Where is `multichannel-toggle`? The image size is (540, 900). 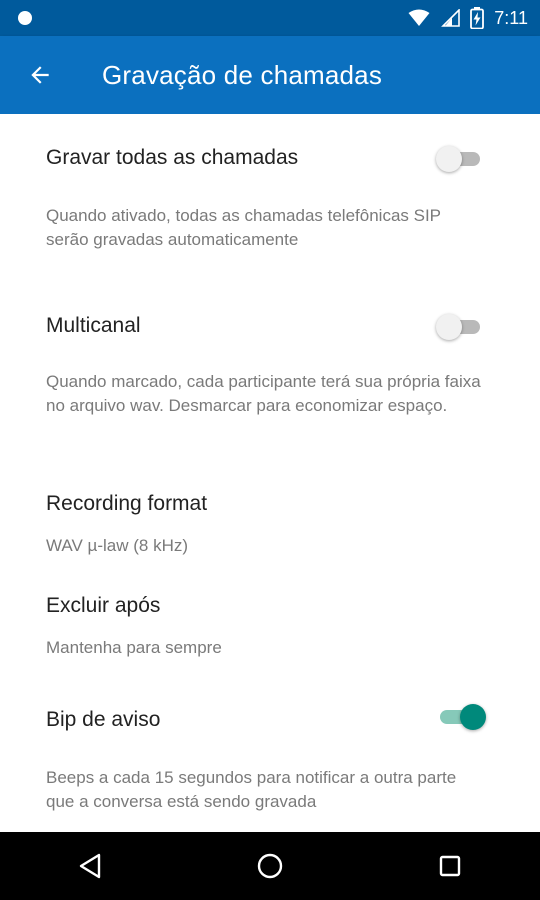
multichannel-toggle is located at coordinates (460, 327).